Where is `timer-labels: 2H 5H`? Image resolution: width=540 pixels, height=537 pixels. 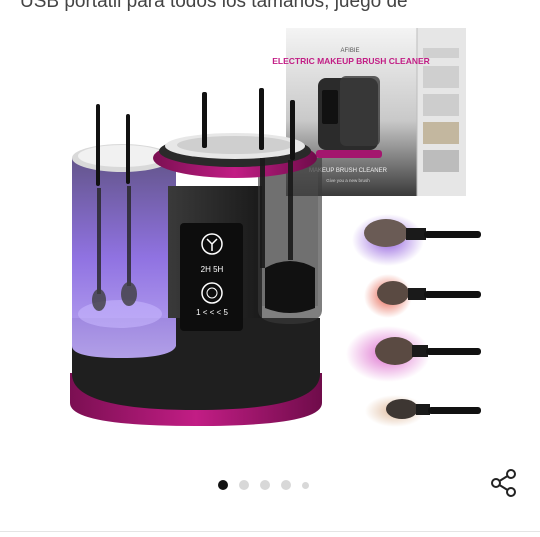
timer-labels: 2H 5H is located at coordinates (212, 269).